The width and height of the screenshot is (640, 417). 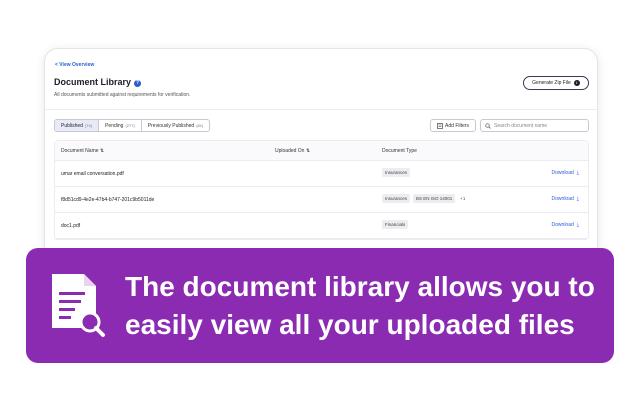 I want to click on tab-label: Pending, so click(x=114, y=125).